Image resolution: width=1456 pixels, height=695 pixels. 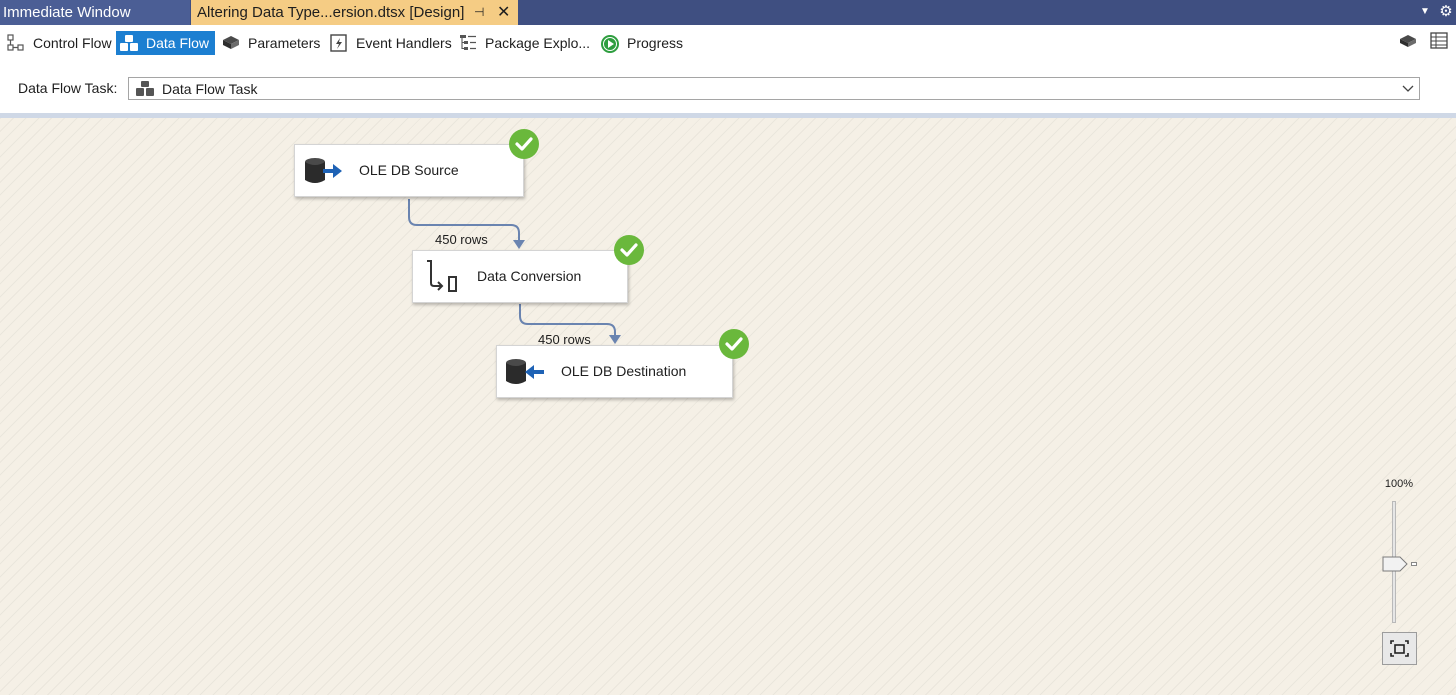 I want to click on tab-control-flow-label: Control Flow, so click(x=72, y=43).